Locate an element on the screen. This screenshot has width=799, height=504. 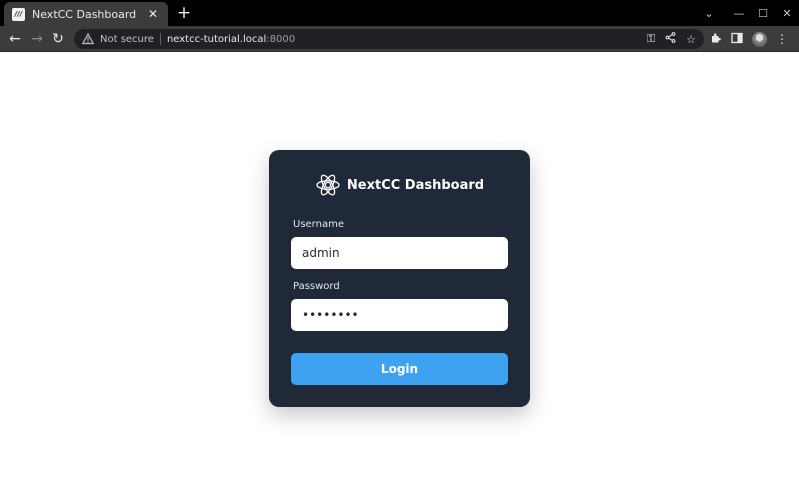
share-icon is located at coordinates (670, 39).